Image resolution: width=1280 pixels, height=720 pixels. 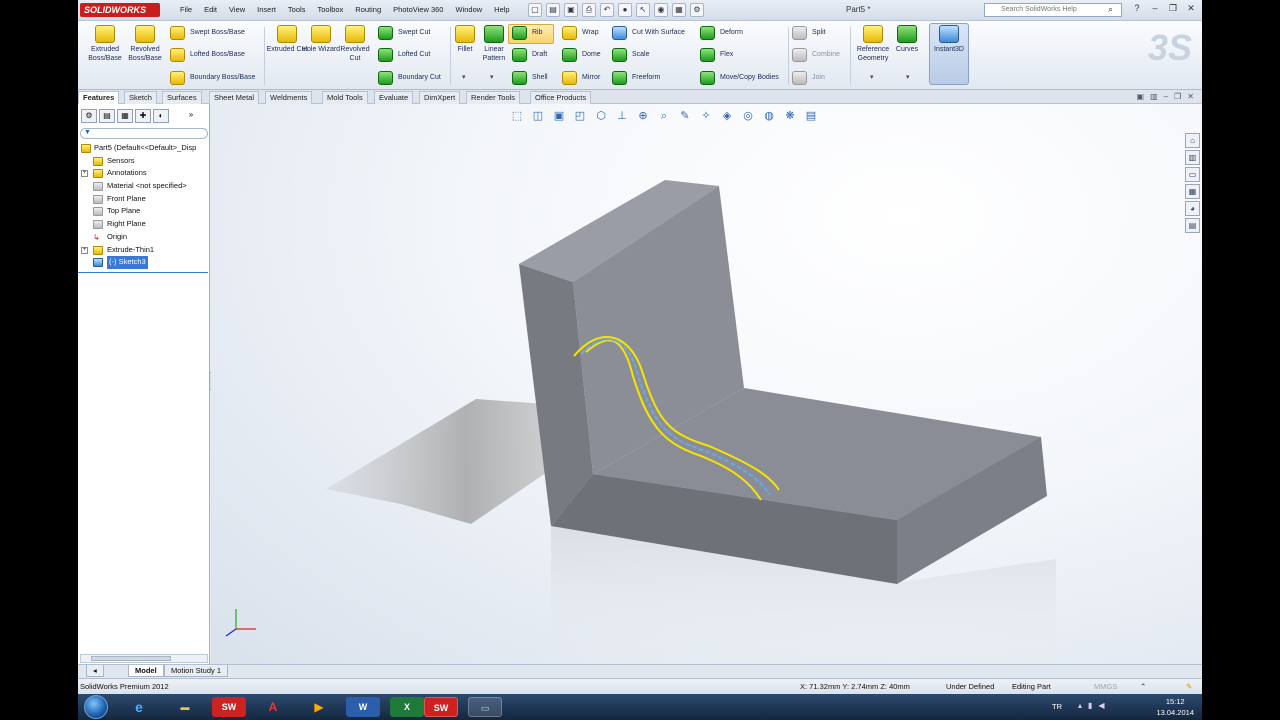 What do you see at coordinates (409, 78) in the screenshot?
I see `boundary-cut-button: Boundary Cut` at bounding box center [409, 78].